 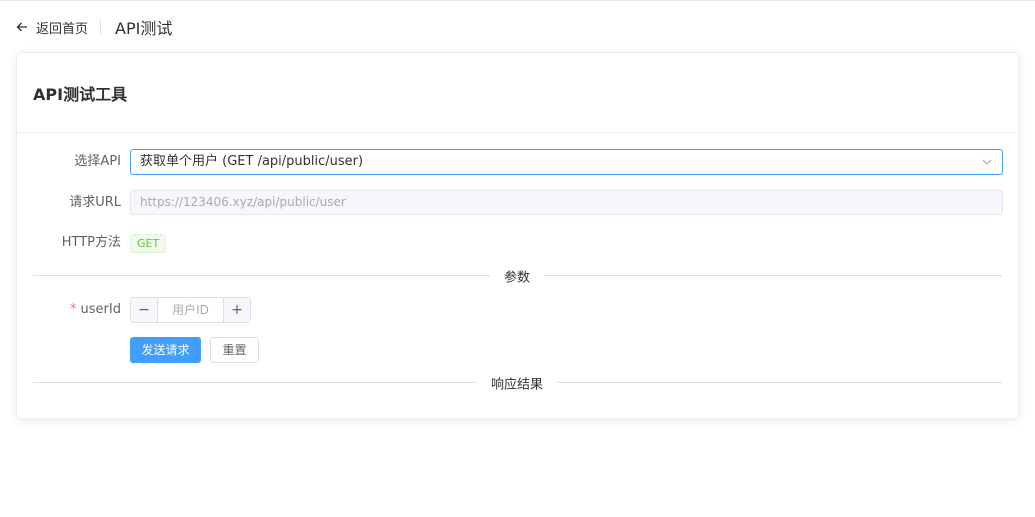 What do you see at coordinates (517, 276) in the screenshot?
I see `params-section-title: 参数` at bounding box center [517, 276].